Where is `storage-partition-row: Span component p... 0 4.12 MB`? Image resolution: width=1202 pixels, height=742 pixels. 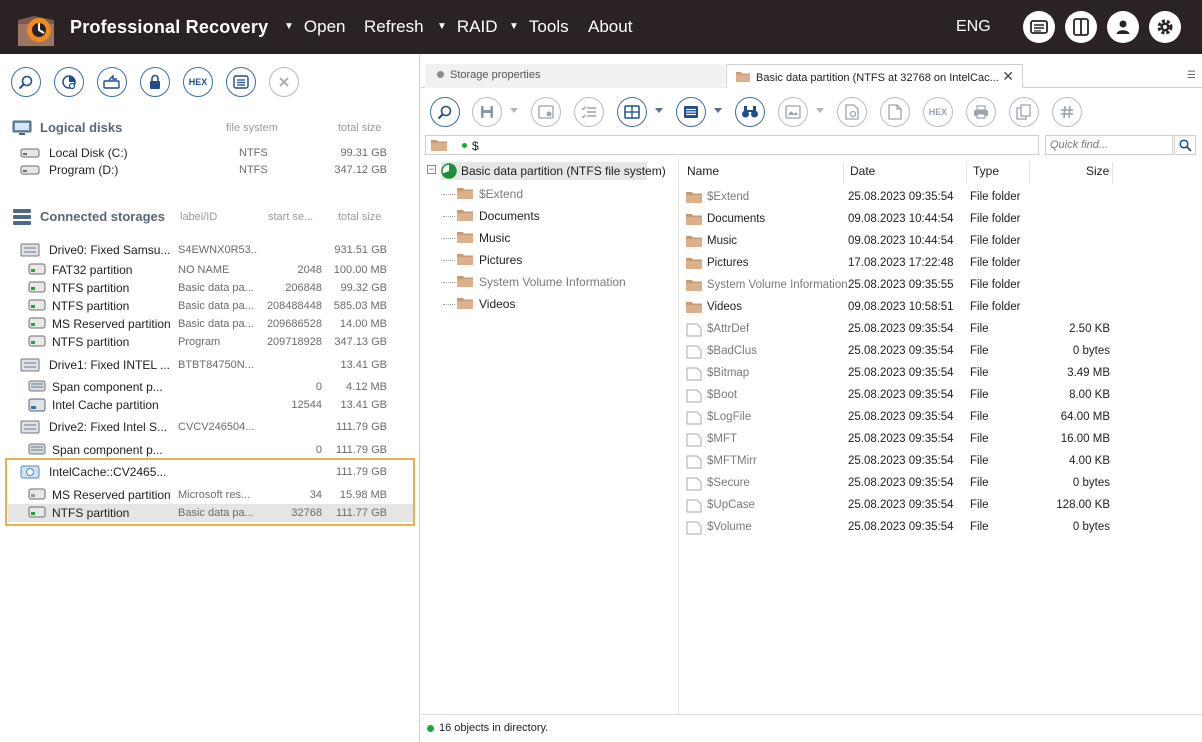 storage-partition-row: Span component p... 0 4.12 MB is located at coordinates (209, 387).